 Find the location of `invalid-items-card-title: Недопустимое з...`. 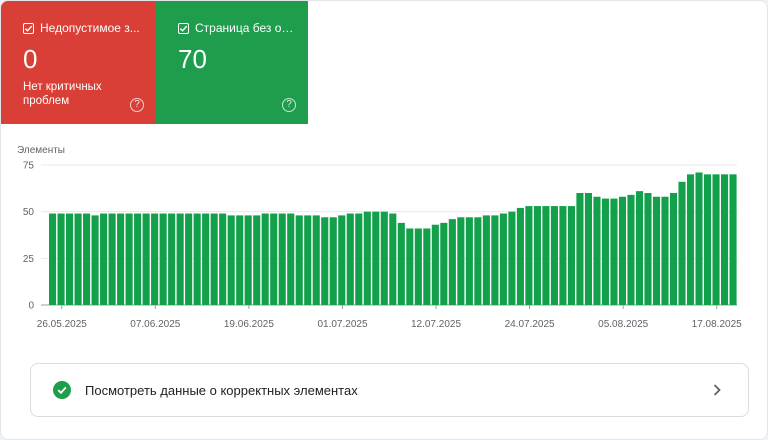

invalid-items-card-title: Недопустимое з... is located at coordinates (90, 28).